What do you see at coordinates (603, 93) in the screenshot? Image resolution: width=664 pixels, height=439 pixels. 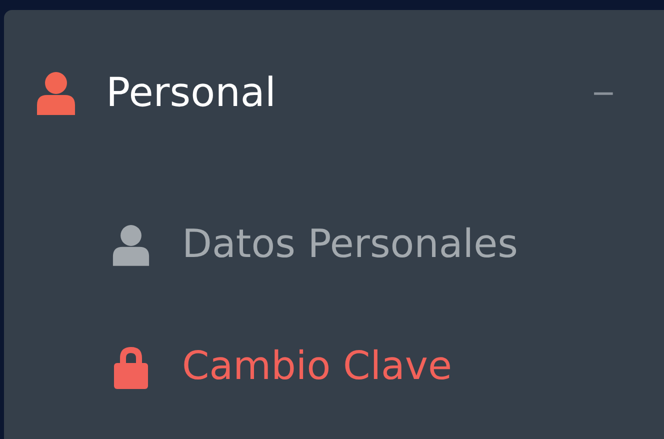 I see `collapse-toggle: −` at bounding box center [603, 93].